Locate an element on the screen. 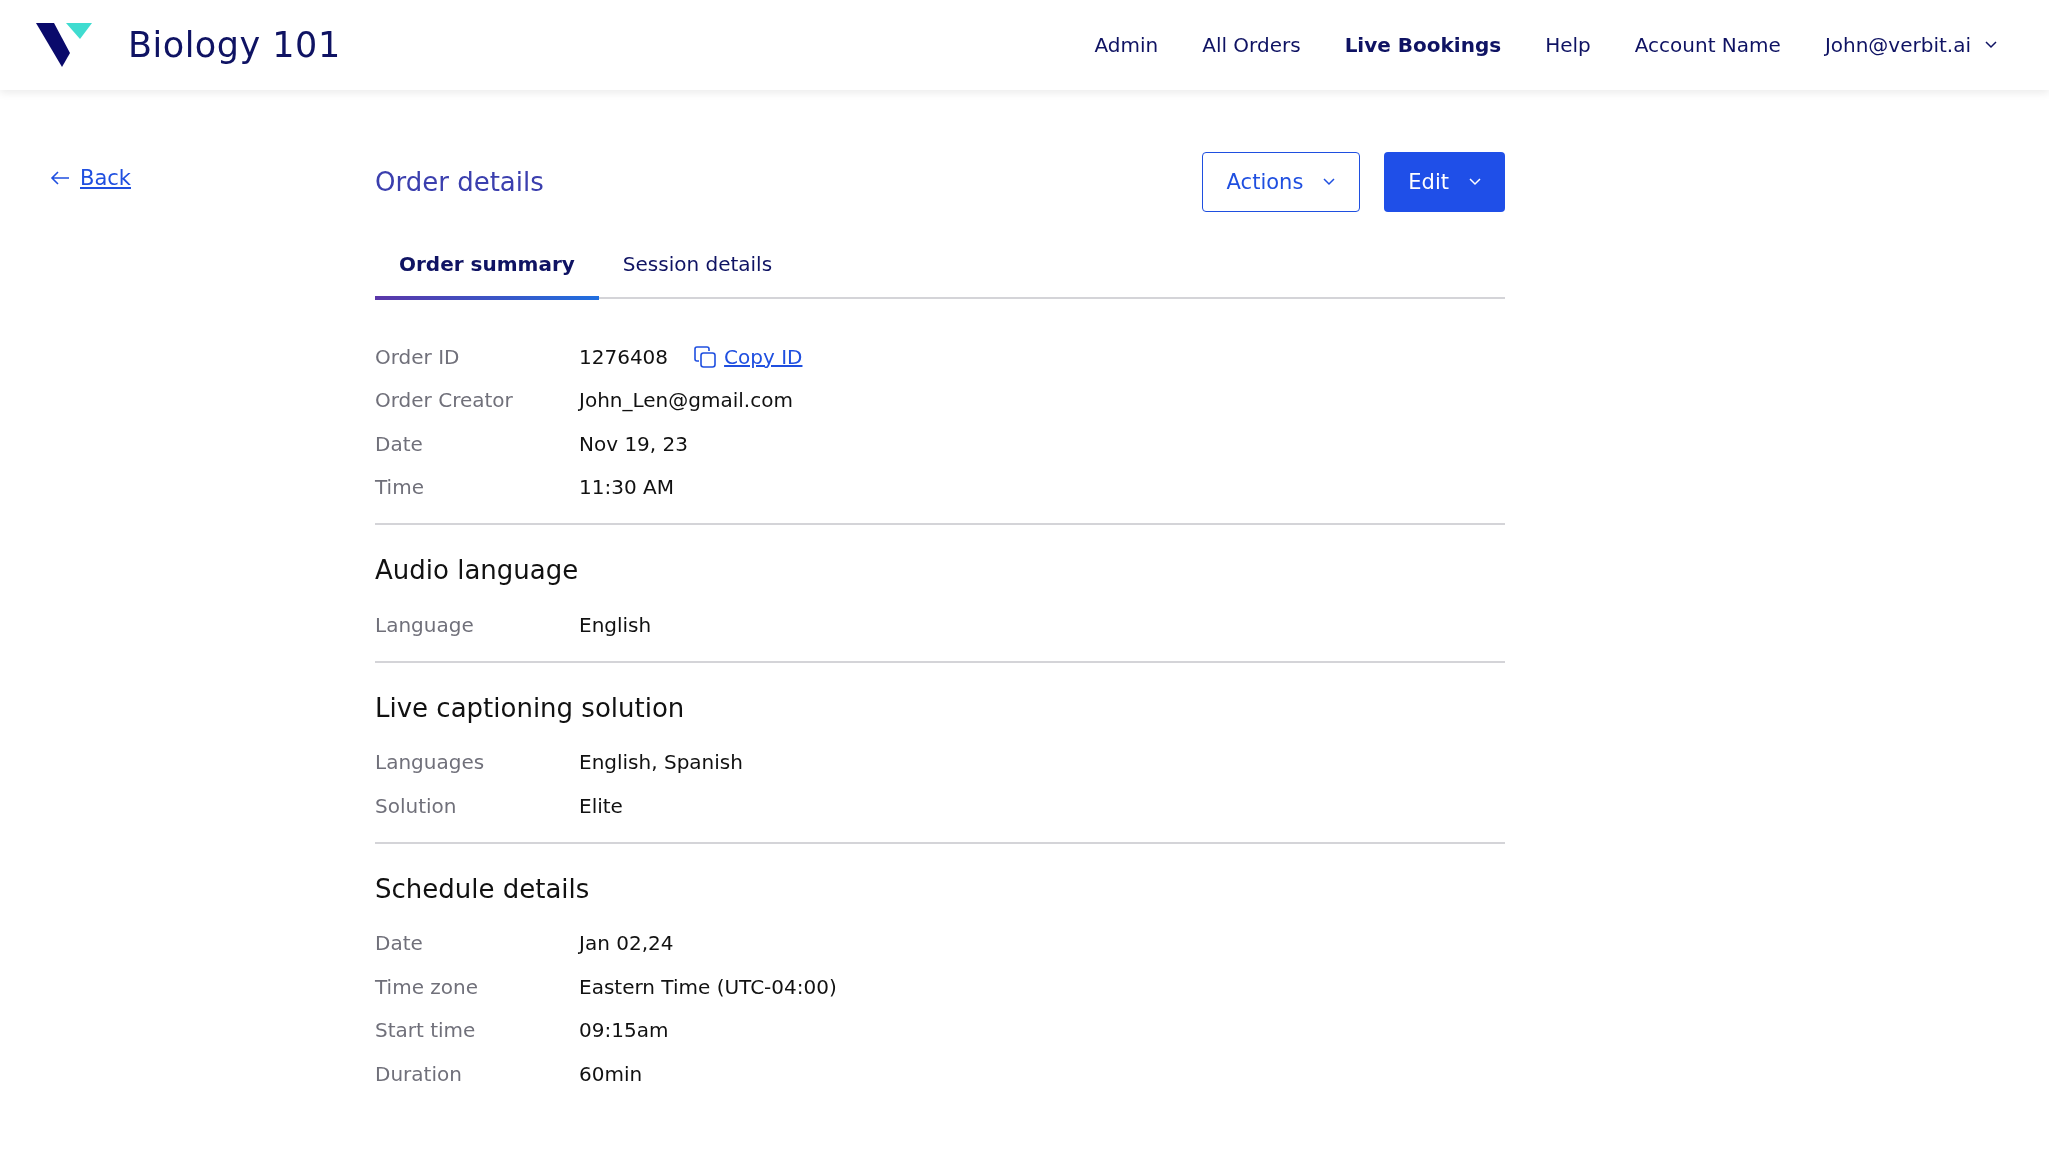  field-value: English is located at coordinates (615, 624).